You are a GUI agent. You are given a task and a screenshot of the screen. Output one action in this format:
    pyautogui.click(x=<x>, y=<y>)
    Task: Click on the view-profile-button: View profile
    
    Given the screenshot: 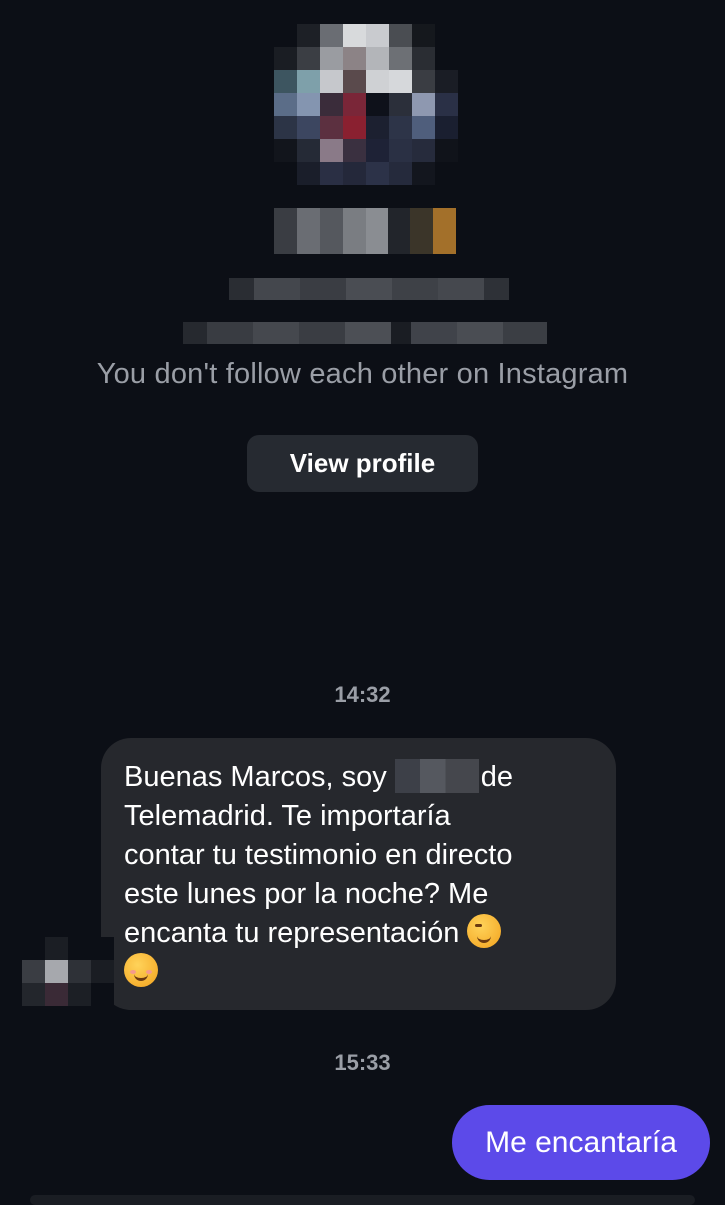 What is the action you would take?
    pyautogui.click(x=362, y=463)
    